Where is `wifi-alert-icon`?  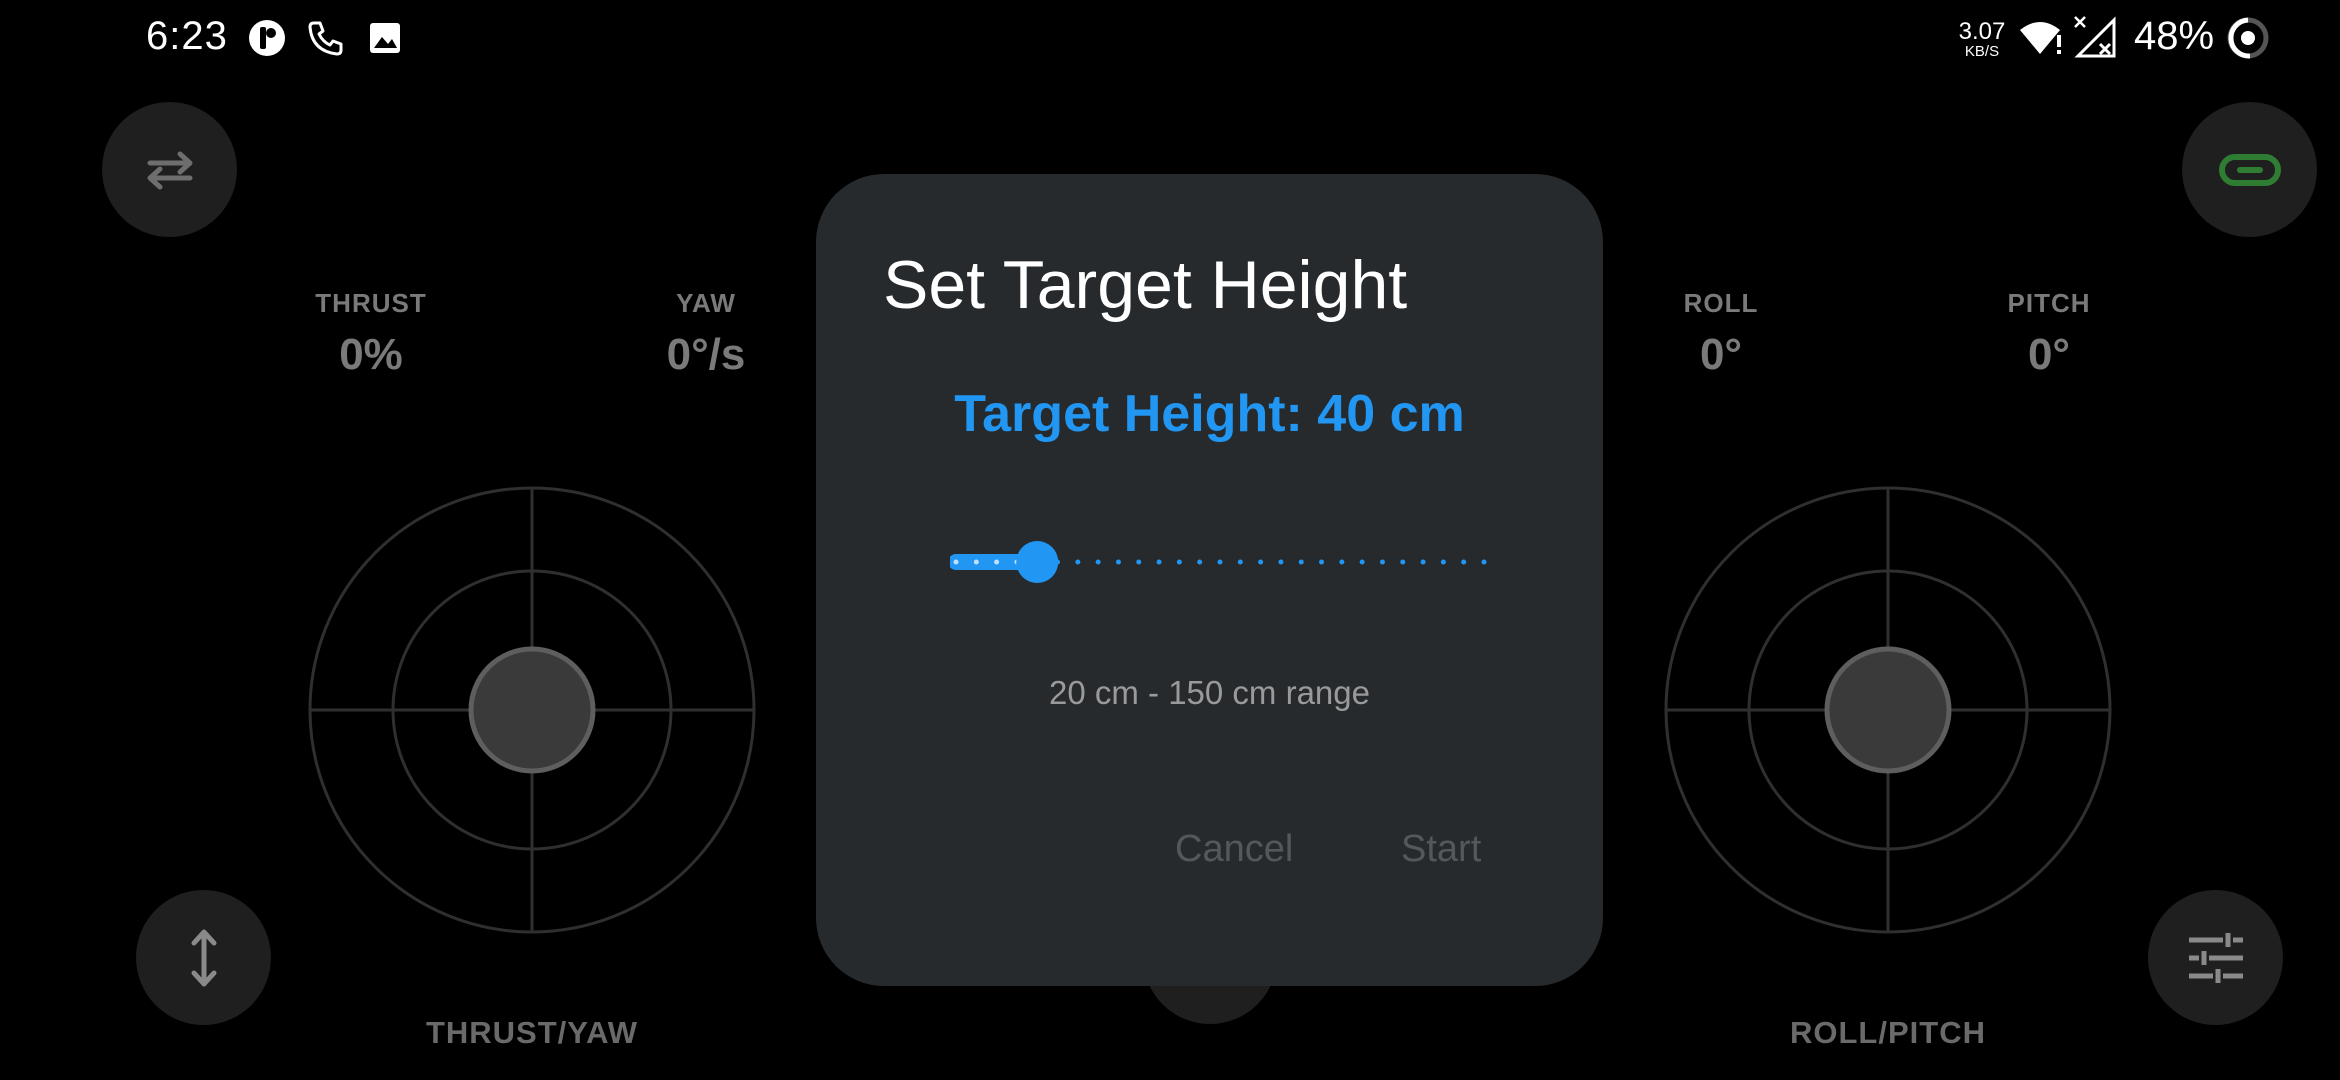
wifi-alert-icon is located at coordinates (2040, 38).